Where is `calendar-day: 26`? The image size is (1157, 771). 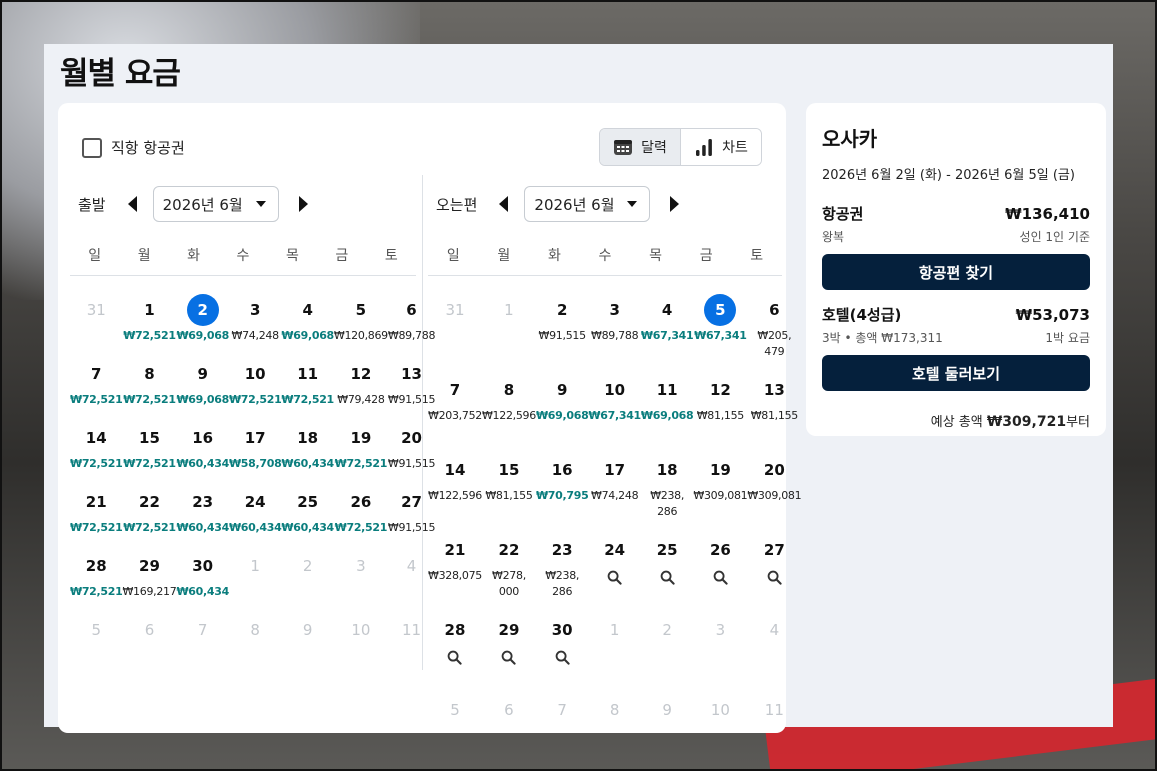 calendar-day: 26 is located at coordinates (720, 566).